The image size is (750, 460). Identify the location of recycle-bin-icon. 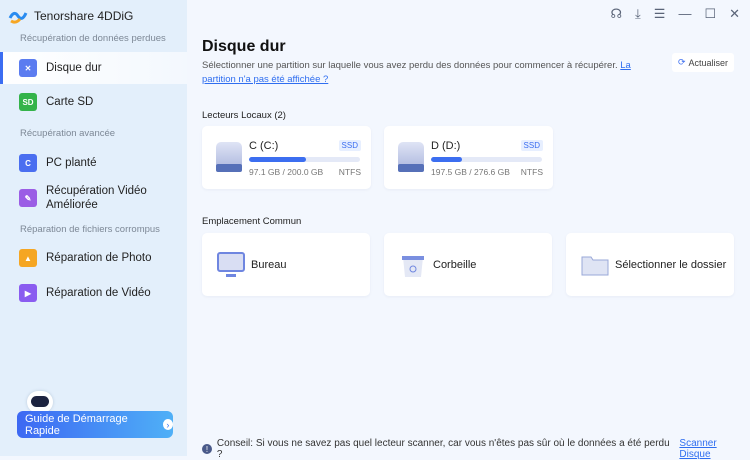
(413, 266).